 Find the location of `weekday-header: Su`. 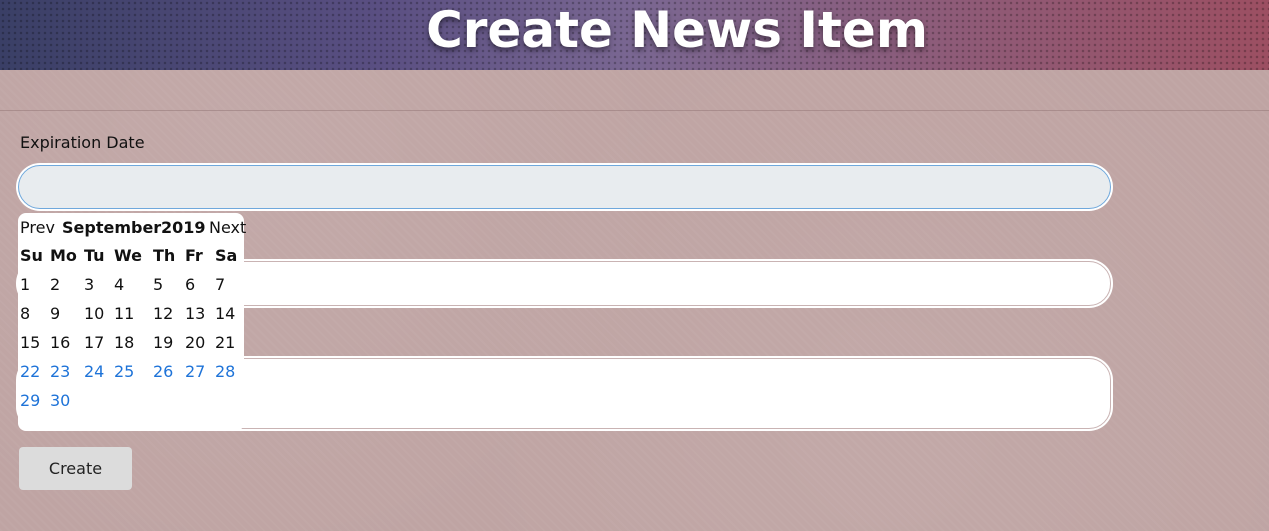

weekday-header: Su is located at coordinates (31, 255).